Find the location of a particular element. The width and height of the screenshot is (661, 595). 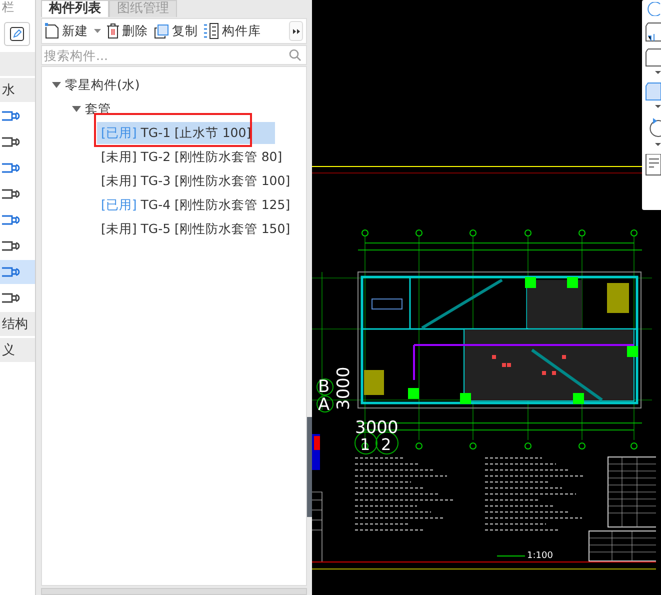

scale-text: 1:100 is located at coordinates (540, 556).